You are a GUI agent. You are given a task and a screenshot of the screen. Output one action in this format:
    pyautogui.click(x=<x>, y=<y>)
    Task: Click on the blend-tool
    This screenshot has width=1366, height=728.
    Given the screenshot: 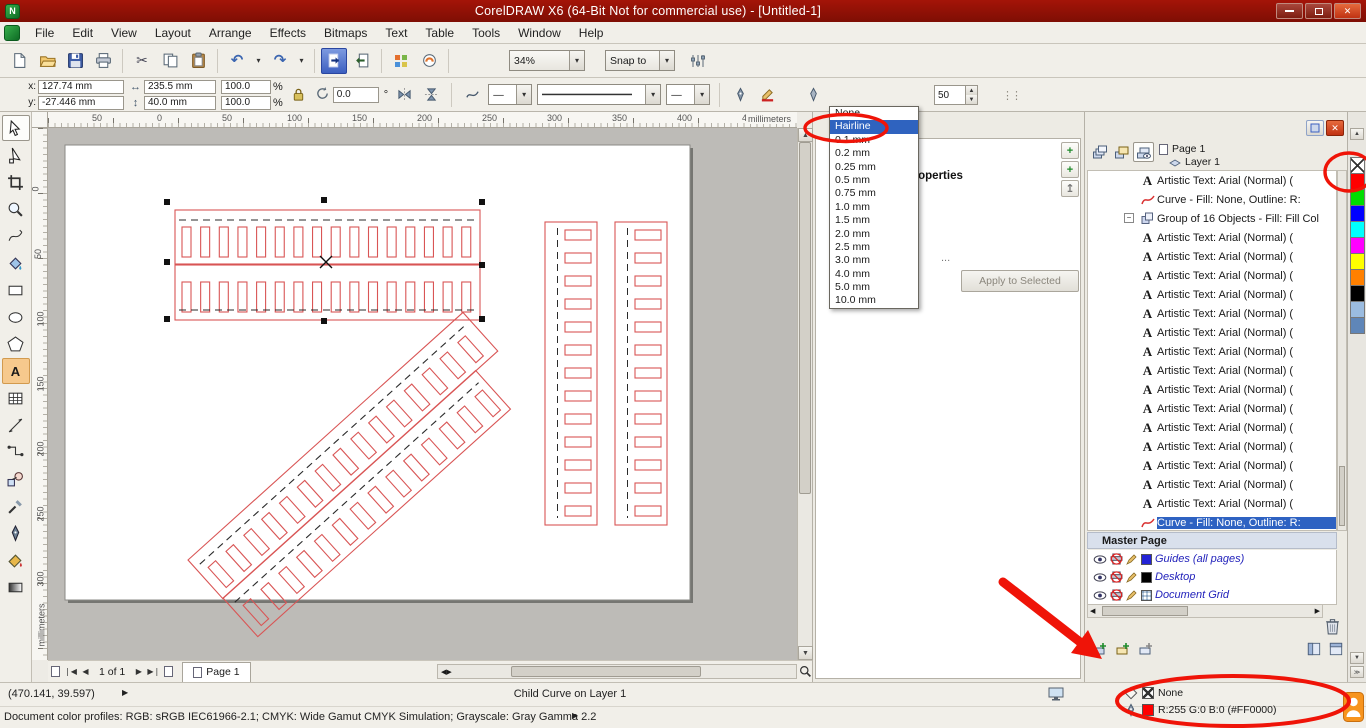 What is the action you would take?
    pyautogui.click(x=16, y=479)
    